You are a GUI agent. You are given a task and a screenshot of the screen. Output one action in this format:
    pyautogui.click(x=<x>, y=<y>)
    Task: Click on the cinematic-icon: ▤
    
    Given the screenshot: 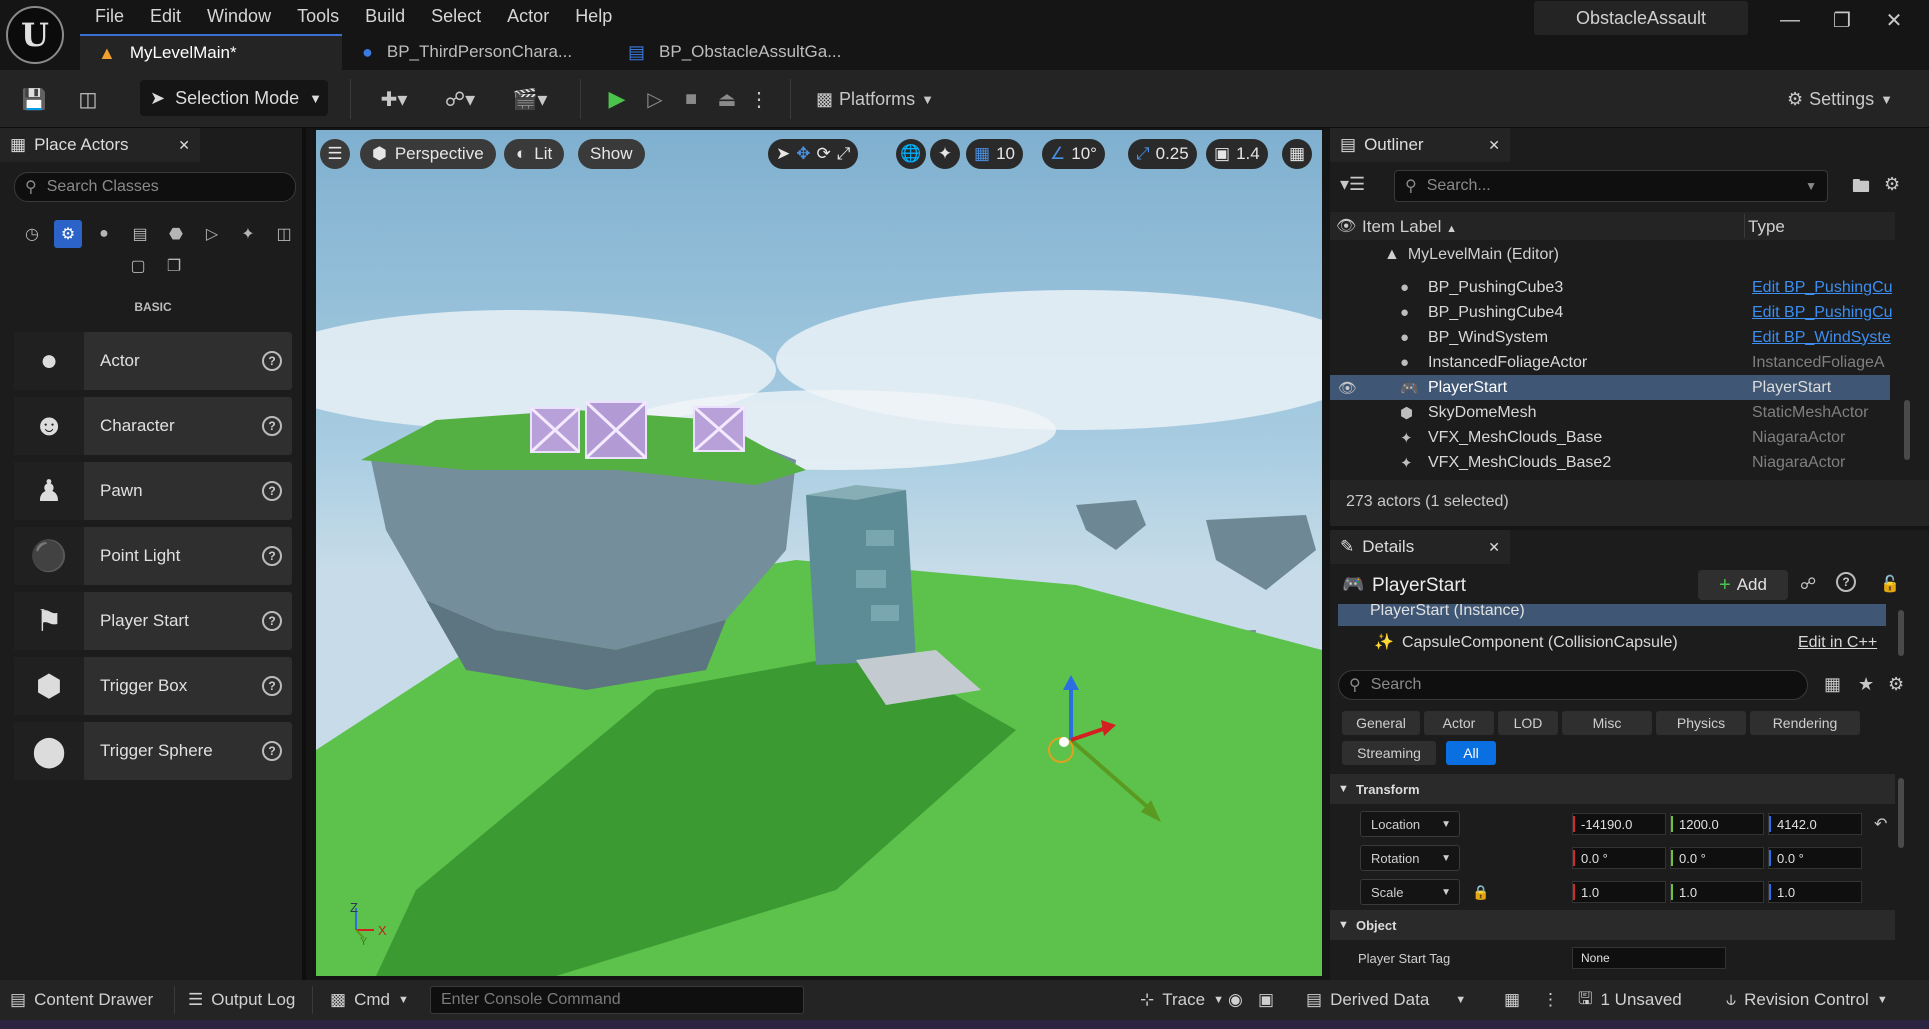 What is the action you would take?
    pyautogui.click(x=140, y=234)
    